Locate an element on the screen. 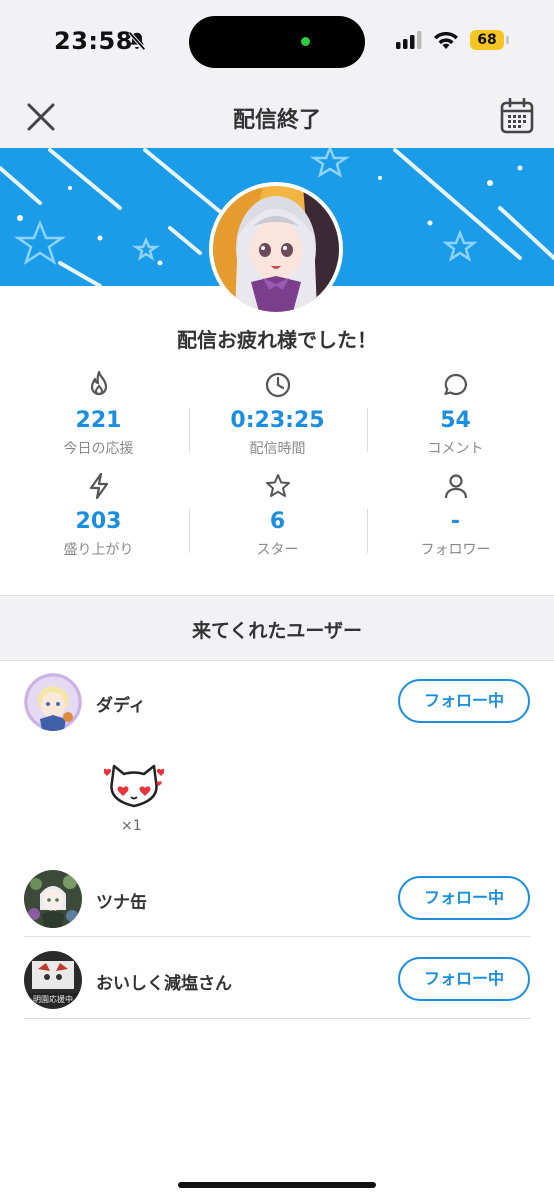 The image size is (554, 1200). stat-followers: - フォロワー is located at coordinates (455, 515).